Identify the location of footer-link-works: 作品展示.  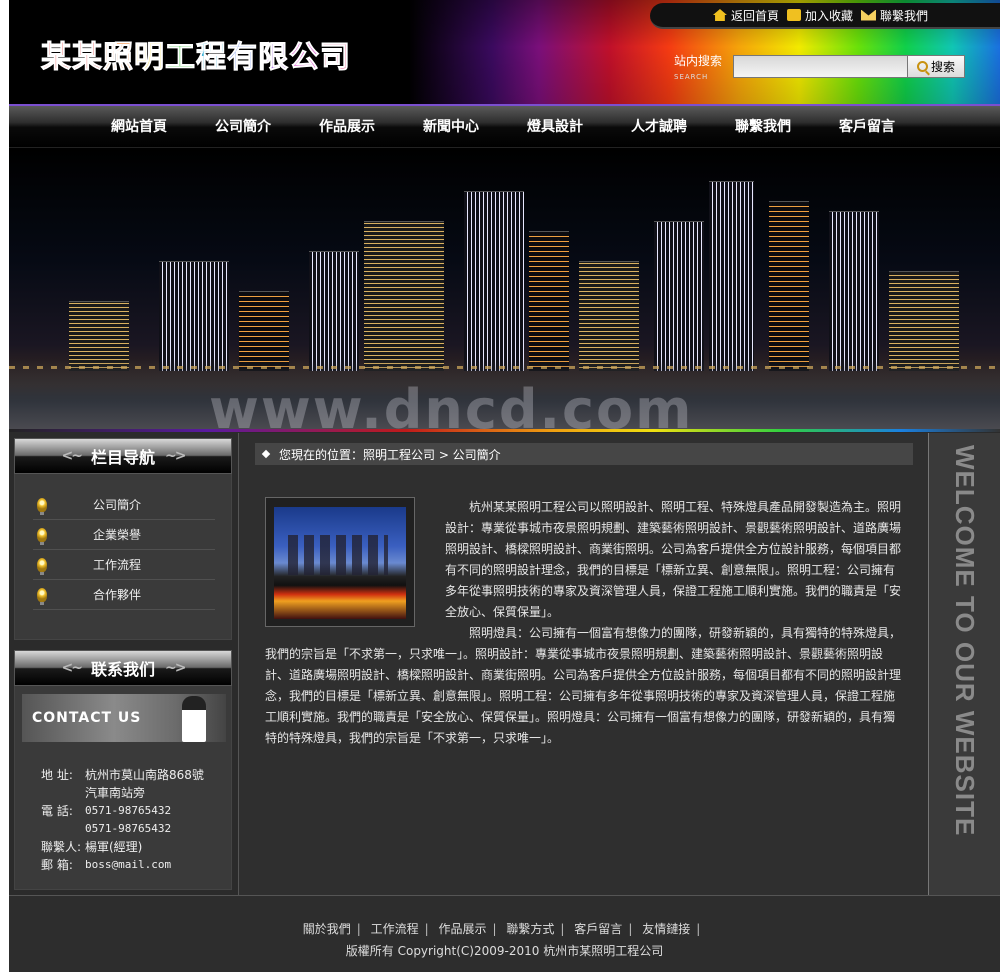
(463, 929).